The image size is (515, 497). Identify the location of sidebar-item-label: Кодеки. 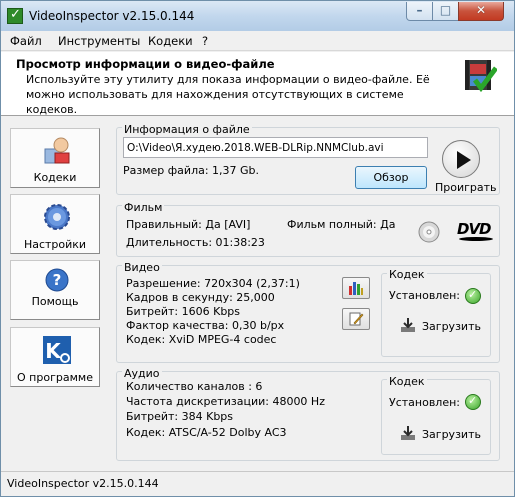
(55, 177).